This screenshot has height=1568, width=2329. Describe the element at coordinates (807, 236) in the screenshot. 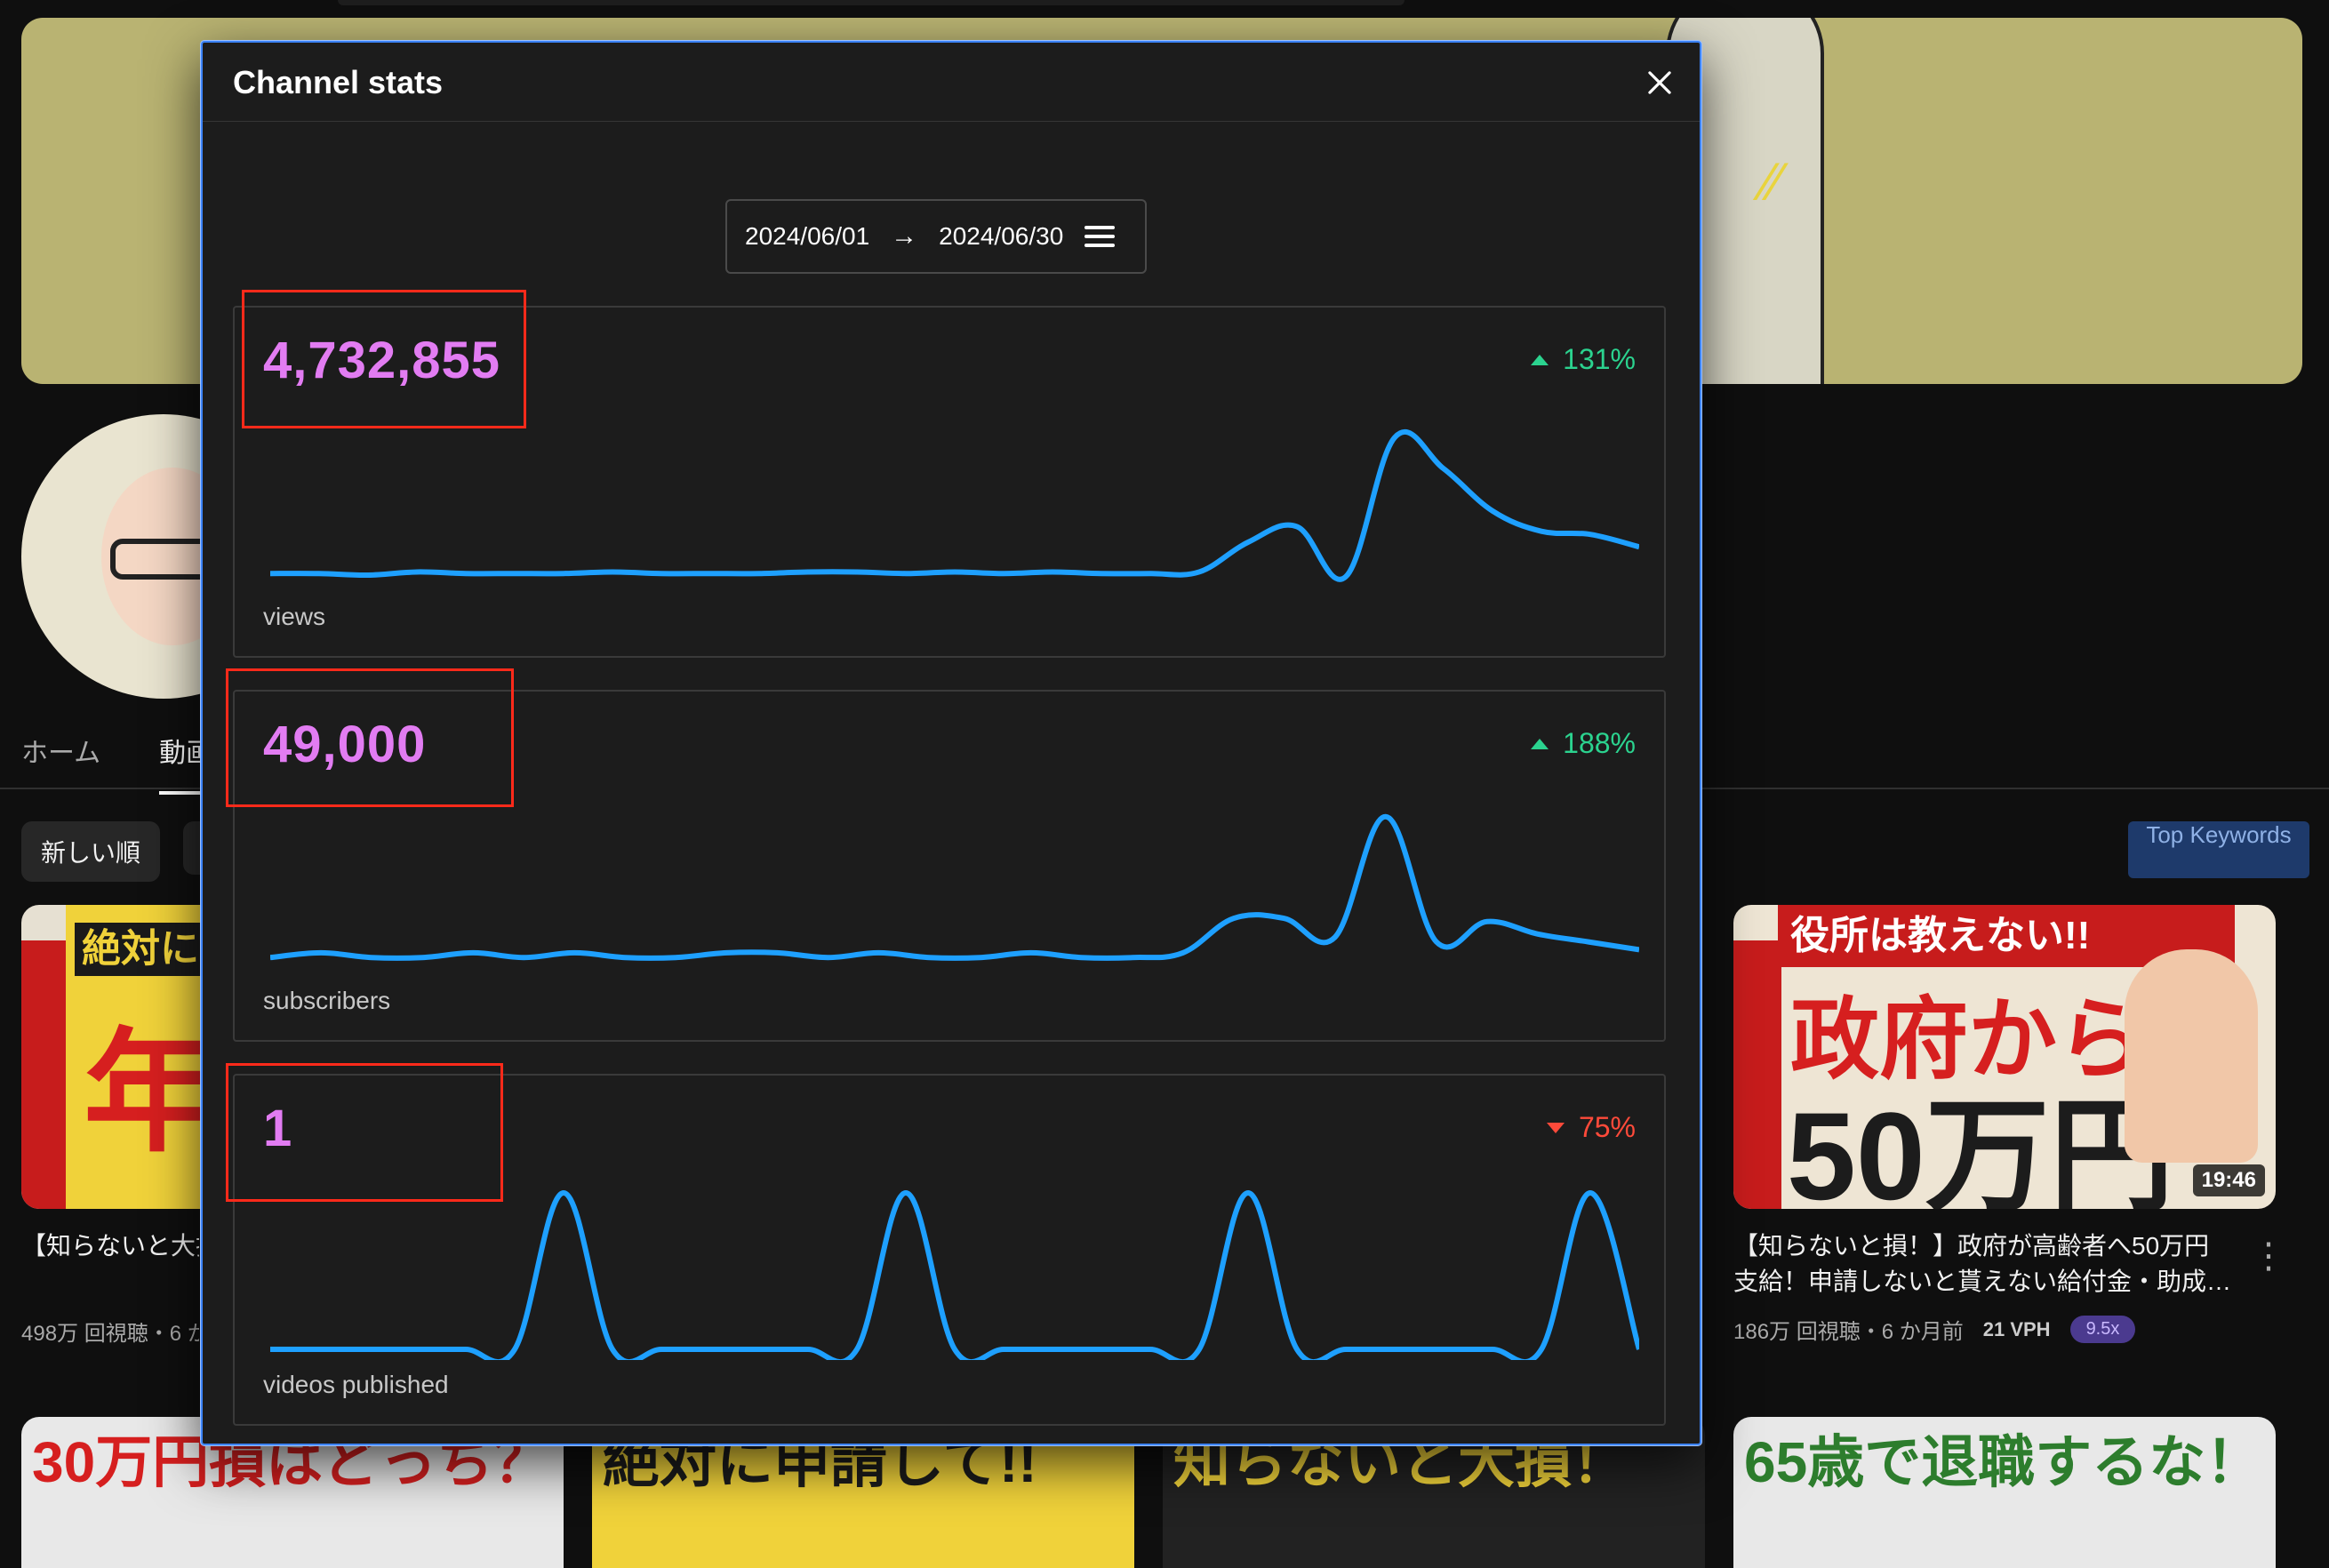

I see `date-from: 2024/06/01` at that location.